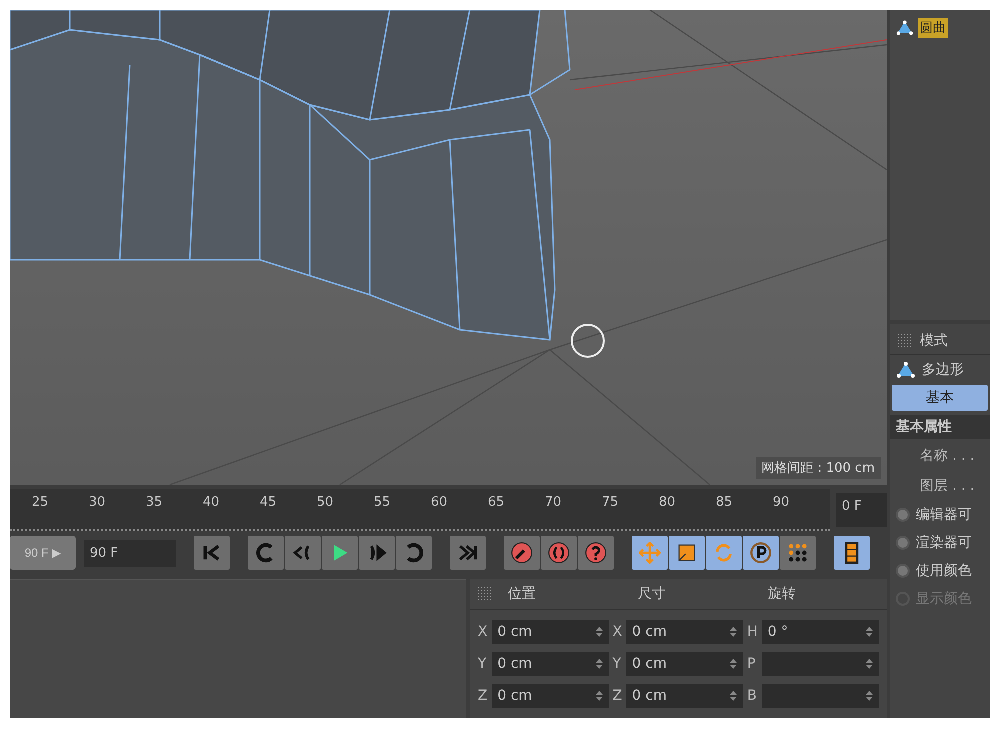  What do you see at coordinates (724, 553) in the screenshot?
I see `rotate-icon` at bounding box center [724, 553].